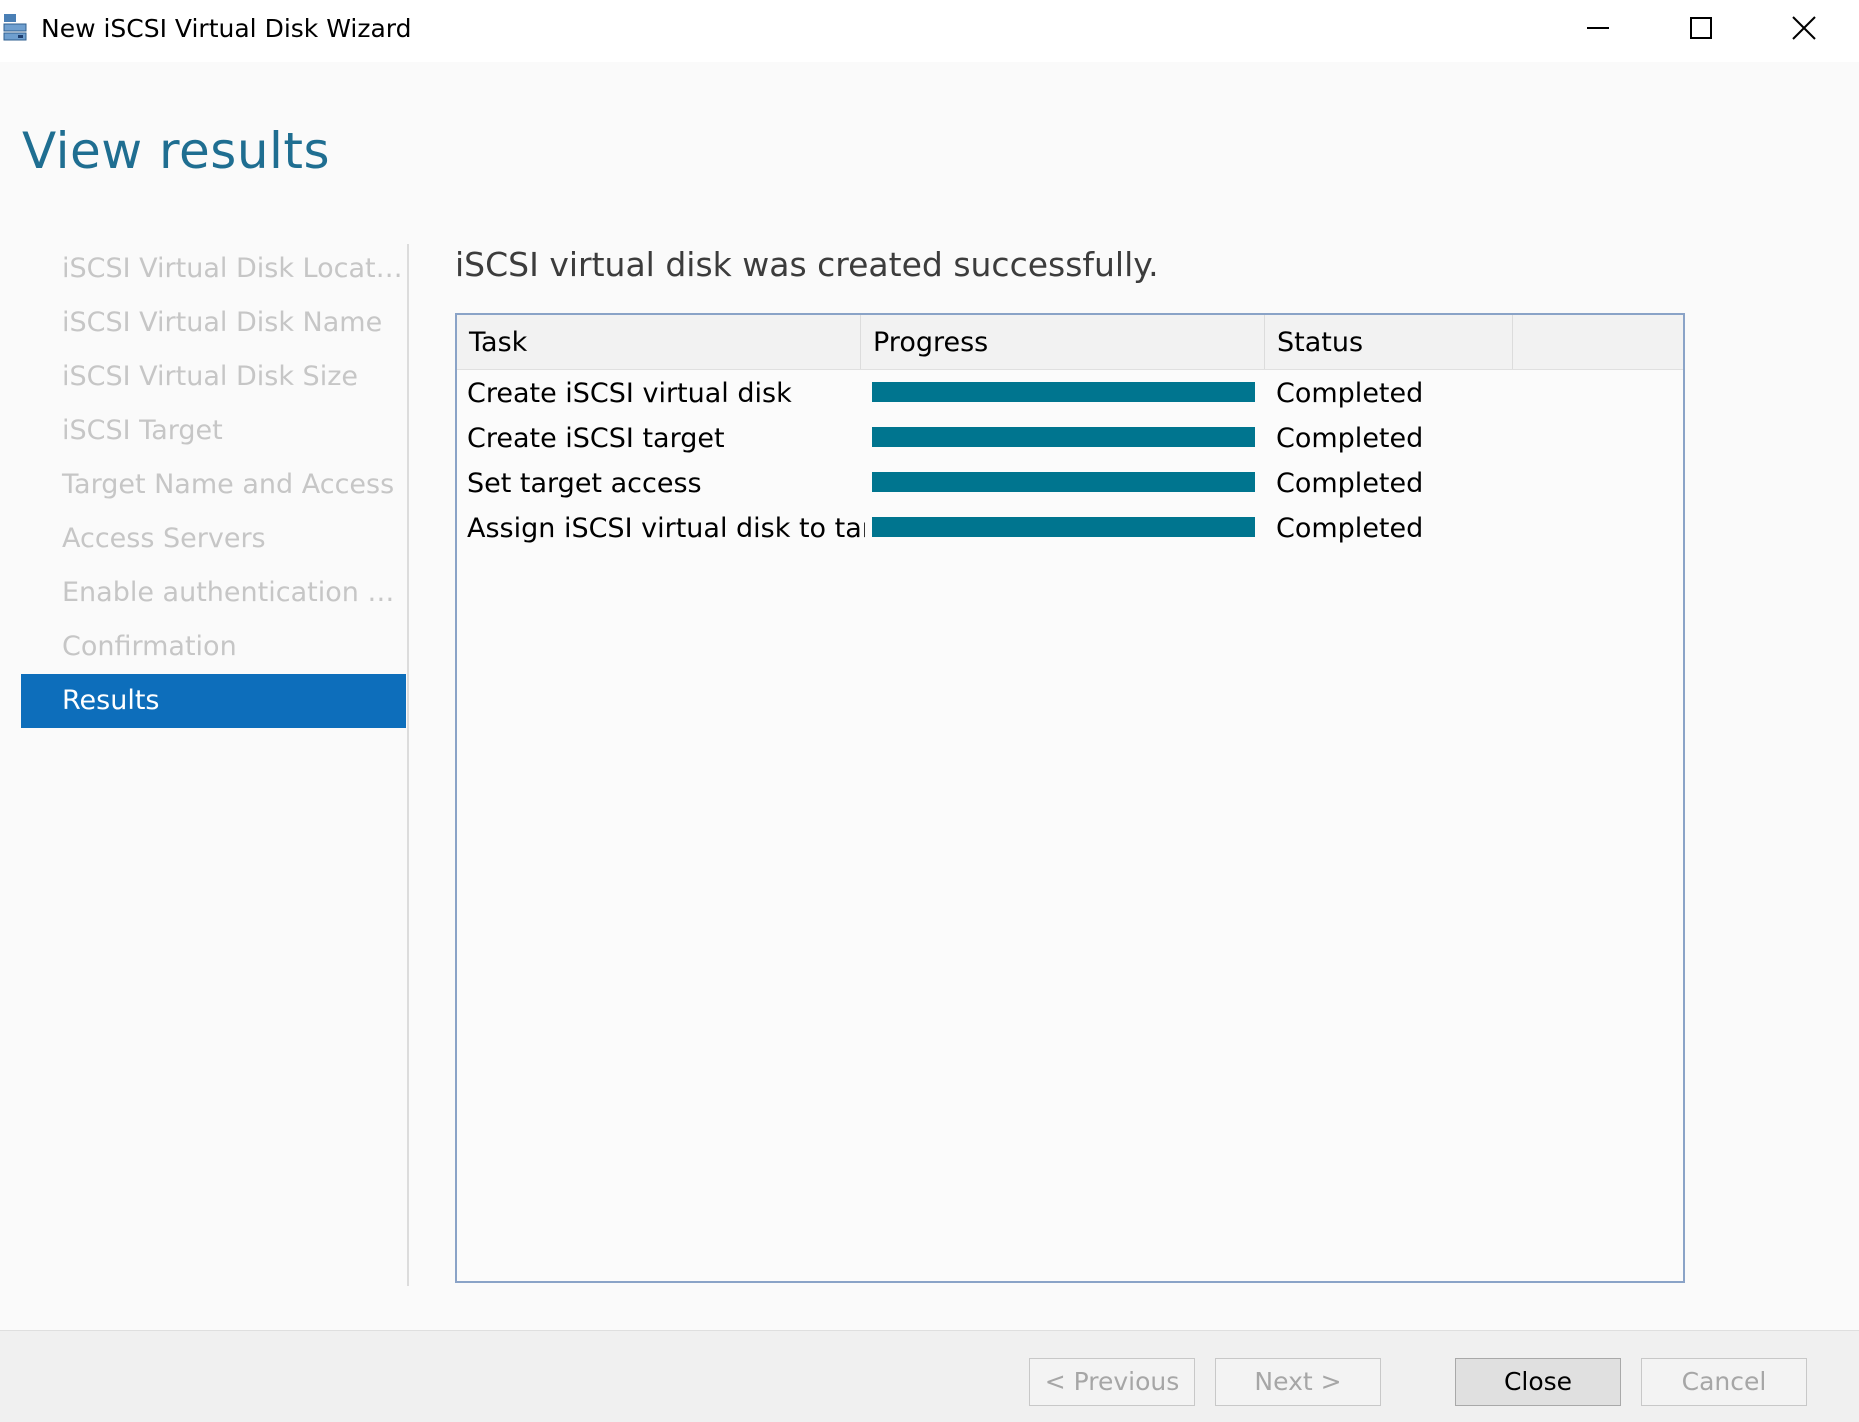 The image size is (1859, 1422). I want to click on nav-item-target-name-access: Target Name and Access, so click(228, 484).